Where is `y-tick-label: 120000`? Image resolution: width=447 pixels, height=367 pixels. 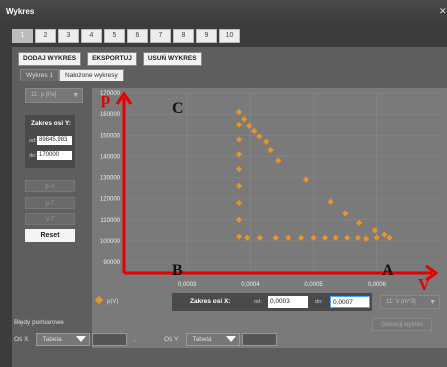
y-tick-label: 120000 is located at coordinates (110, 200).